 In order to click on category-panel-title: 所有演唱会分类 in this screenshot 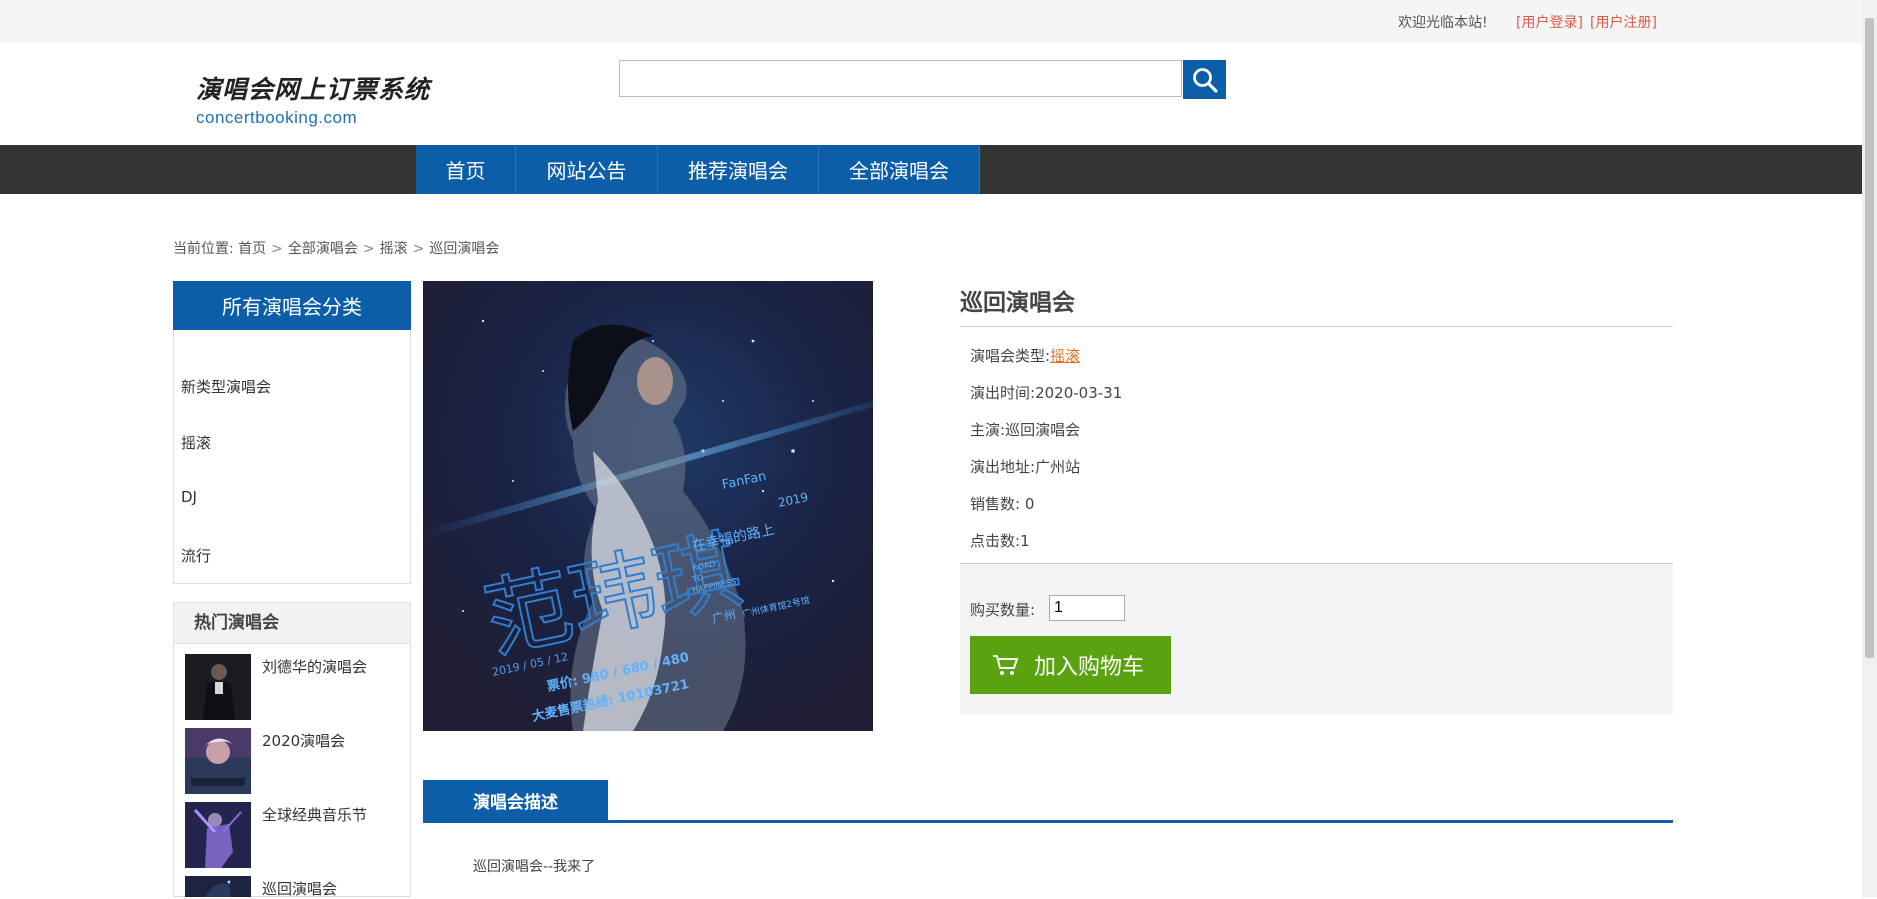, I will do `click(292, 305)`.